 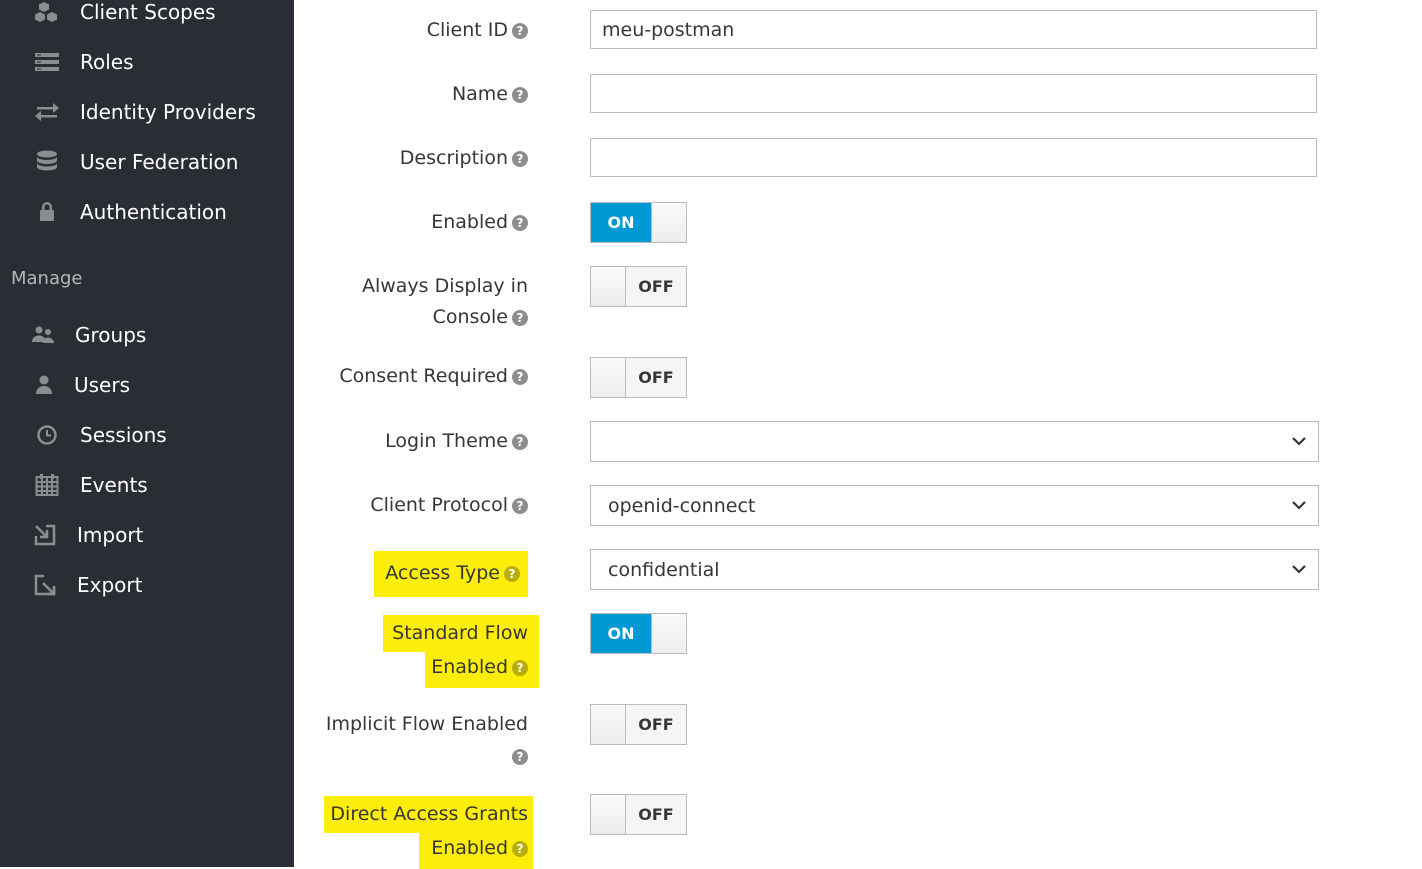 What do you see at coordinates (47, 212) in the screenshot?
I see `lock-icon` at bounding box center [47, 212].